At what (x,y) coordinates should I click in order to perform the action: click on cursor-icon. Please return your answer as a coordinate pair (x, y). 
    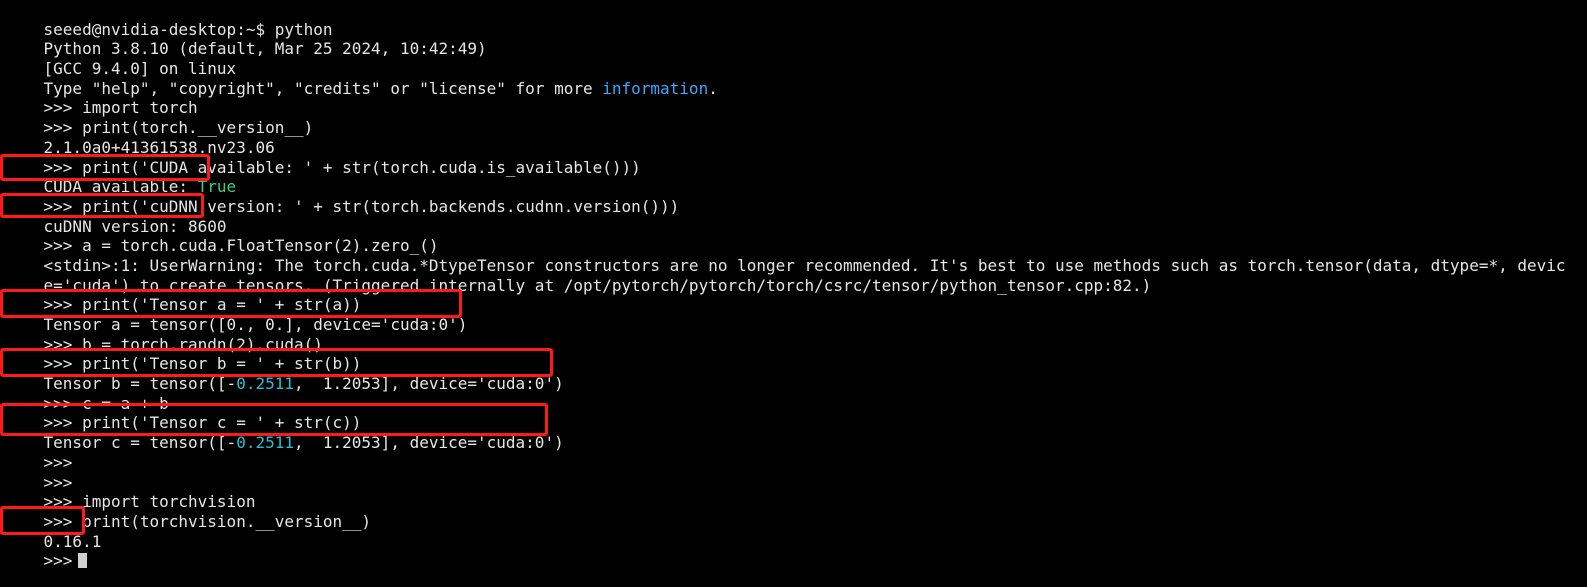
    Looking at the image, I should click on (83, 561).